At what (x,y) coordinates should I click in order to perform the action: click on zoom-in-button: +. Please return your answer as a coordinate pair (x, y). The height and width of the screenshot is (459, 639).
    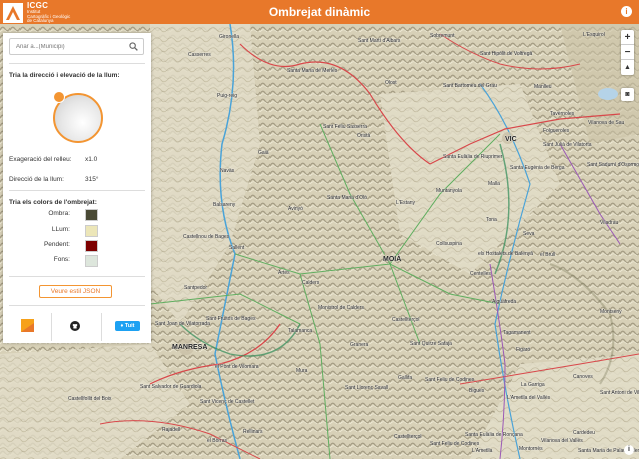
    Looking at the image, I should click on (627, 37).